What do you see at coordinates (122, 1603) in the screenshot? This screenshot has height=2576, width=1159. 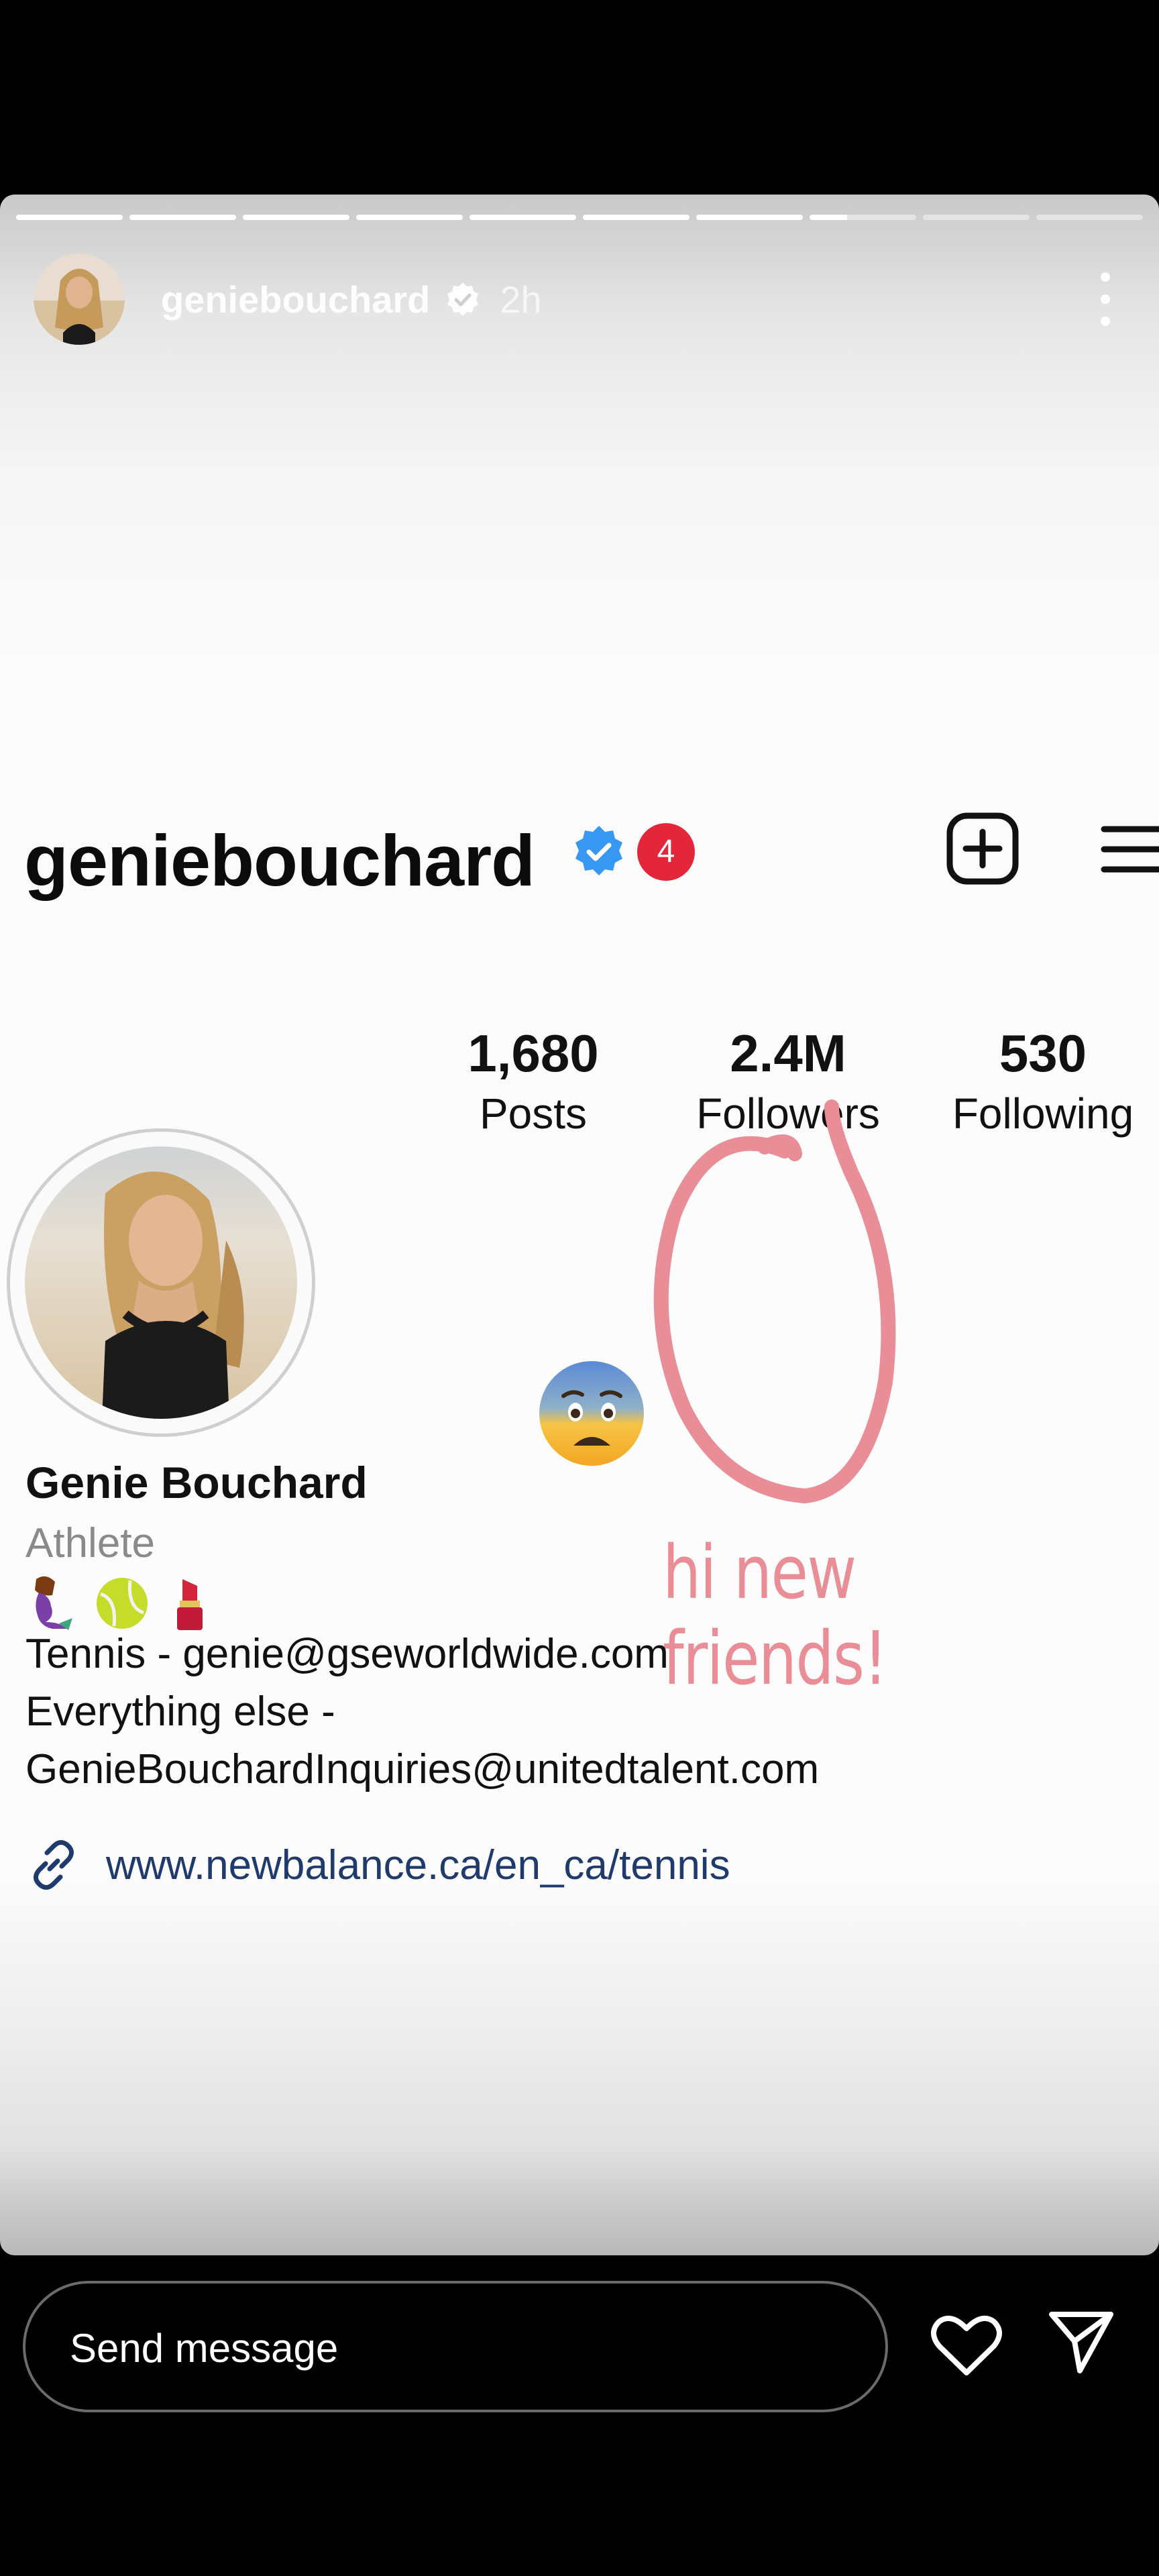 I see `tennis-ball-emoji` at bounding box center [122, 1603].